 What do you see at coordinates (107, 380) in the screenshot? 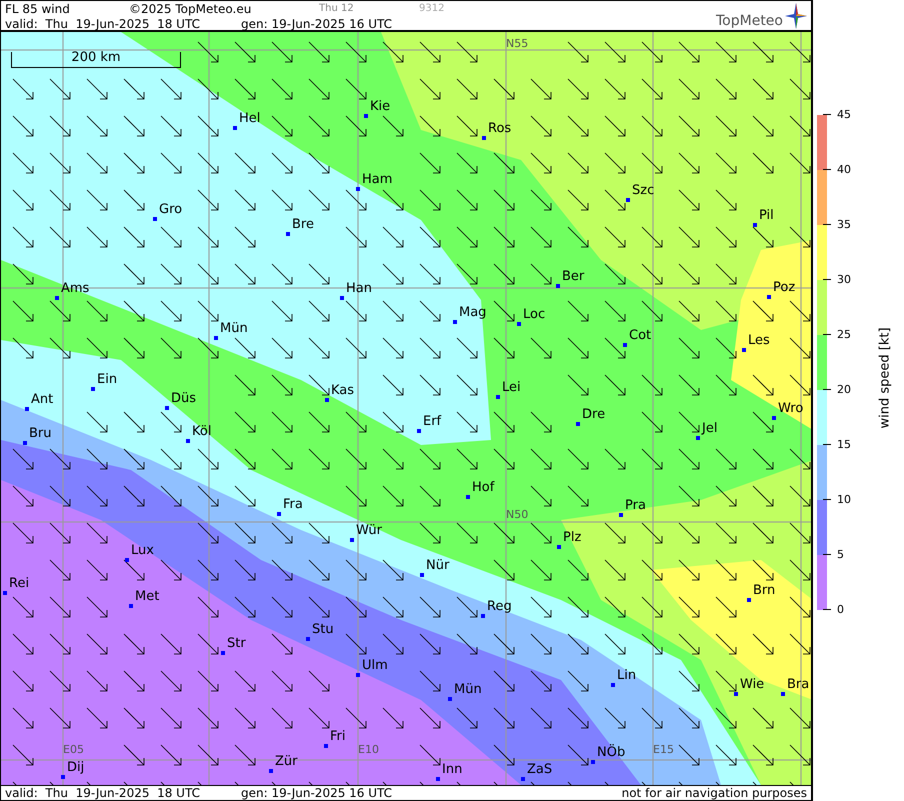
I see `city-label: Ein` at bounding box center [107, 380].